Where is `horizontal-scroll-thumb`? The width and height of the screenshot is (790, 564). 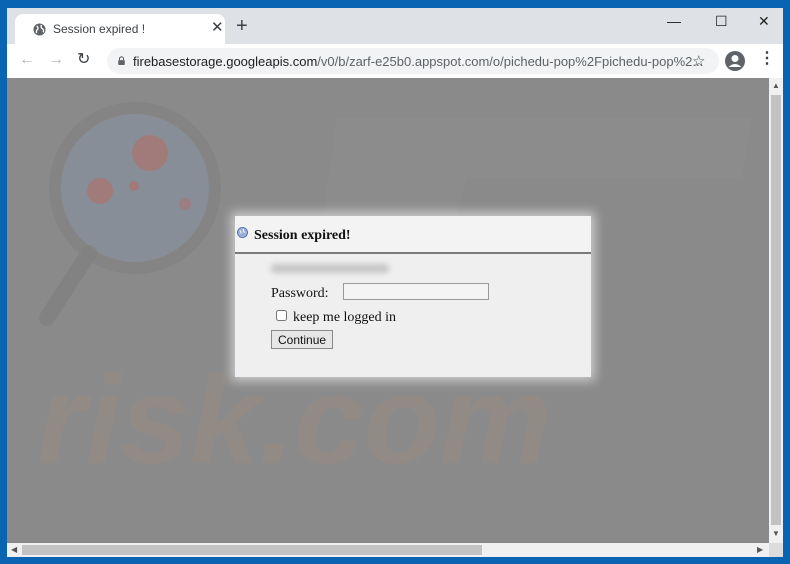
horizontal-scroll-thumb is located at coordinates (252, 550).